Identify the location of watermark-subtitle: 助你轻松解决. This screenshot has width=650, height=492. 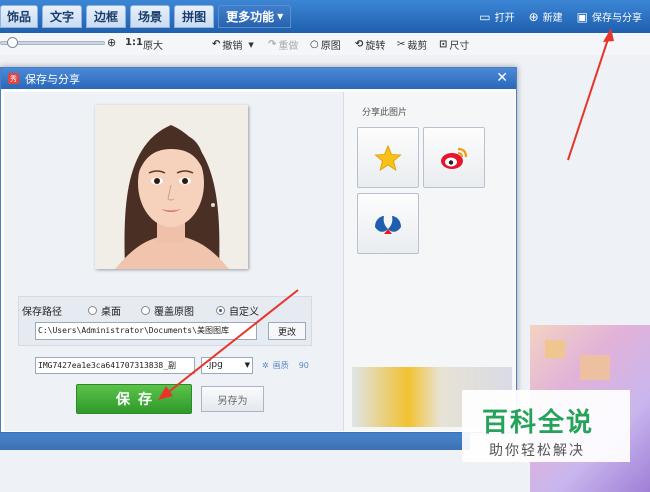
(537, 451).